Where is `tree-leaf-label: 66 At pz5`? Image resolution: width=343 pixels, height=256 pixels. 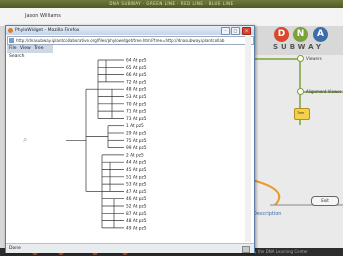 tree-leaf-label: 66 At pz5 is located at coordinates (136, 75).